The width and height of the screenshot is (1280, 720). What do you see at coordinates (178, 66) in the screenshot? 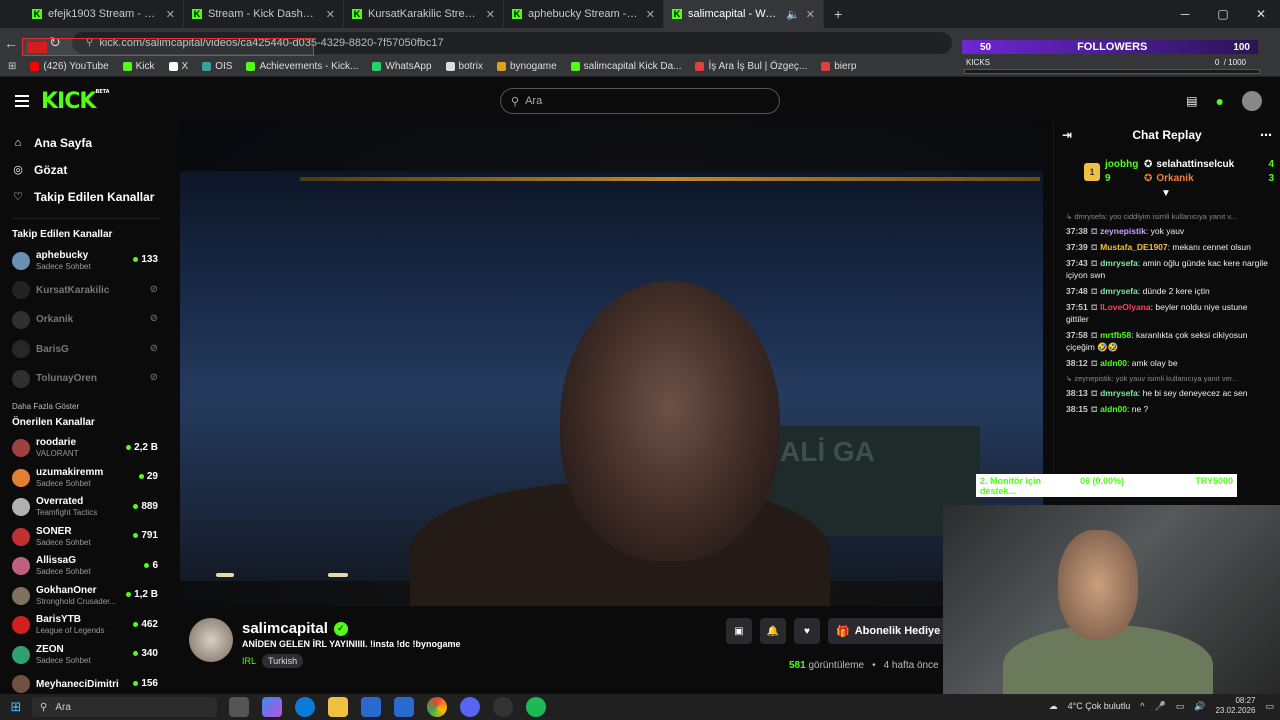
I see `bookmark-item: X` at bounding box center [178, 66].